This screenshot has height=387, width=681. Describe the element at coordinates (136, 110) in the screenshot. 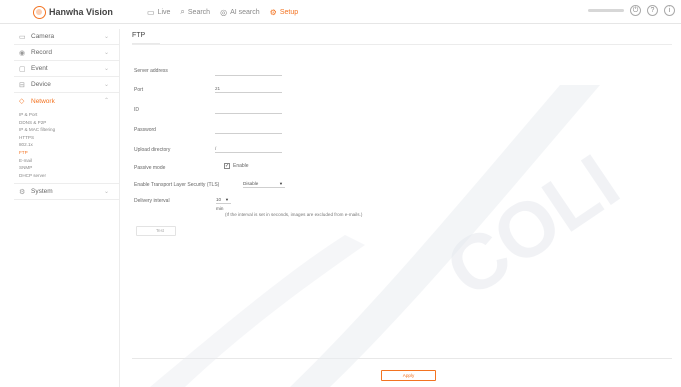

I see `id-label: ID` at that location.